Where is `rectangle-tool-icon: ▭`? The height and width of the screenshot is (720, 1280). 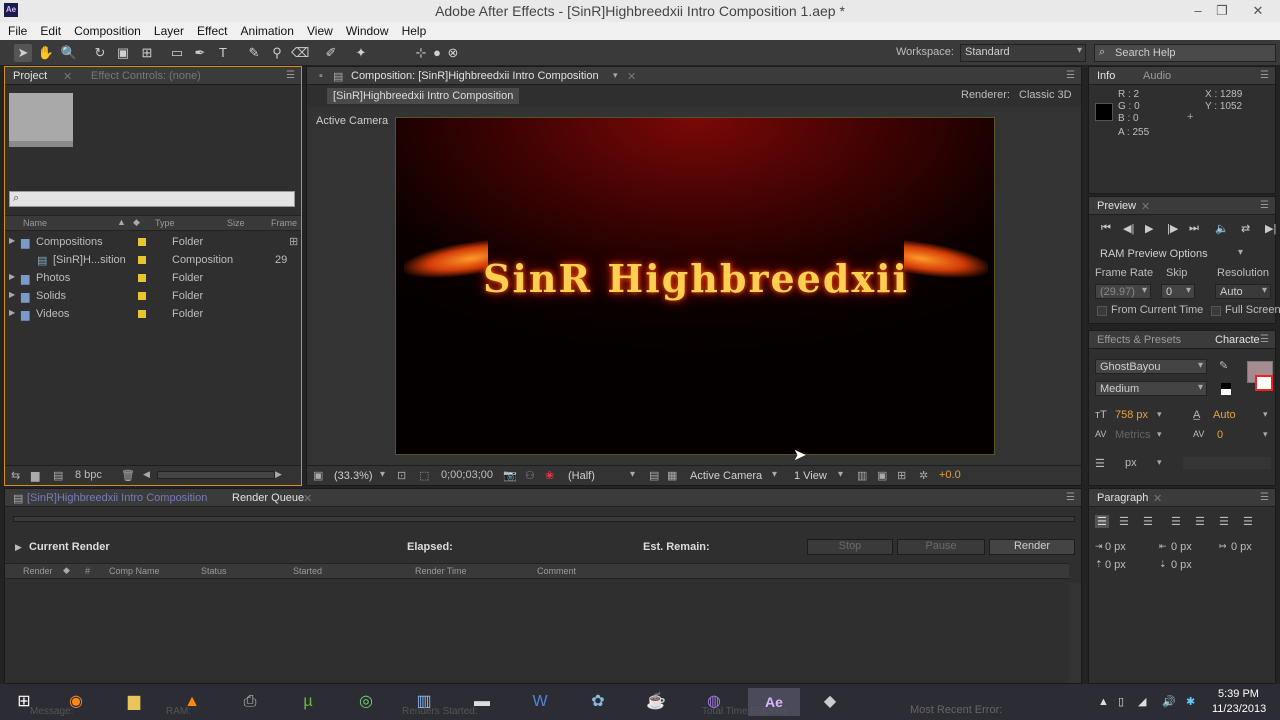
rectangle-tool-icon: ▭ is located at coordinates (177, 53).